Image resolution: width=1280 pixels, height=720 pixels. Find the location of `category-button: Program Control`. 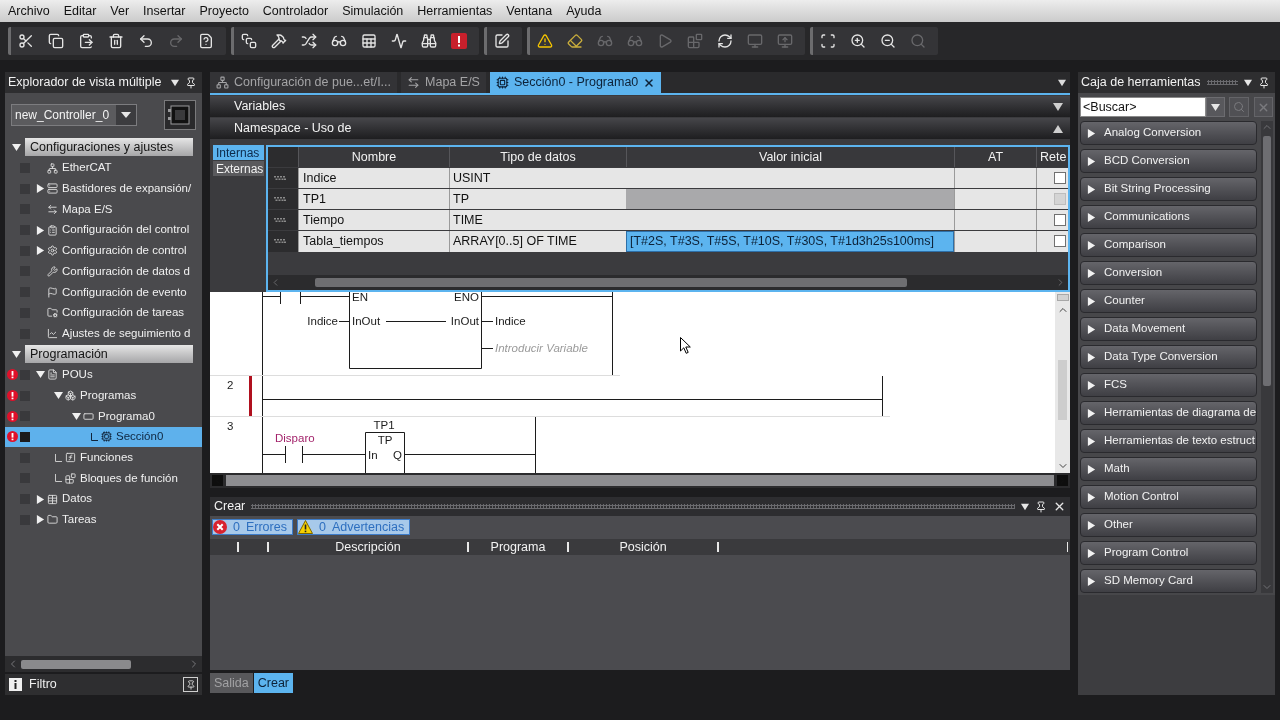

category-button: Program Control is located at coordinates (1168, 553).